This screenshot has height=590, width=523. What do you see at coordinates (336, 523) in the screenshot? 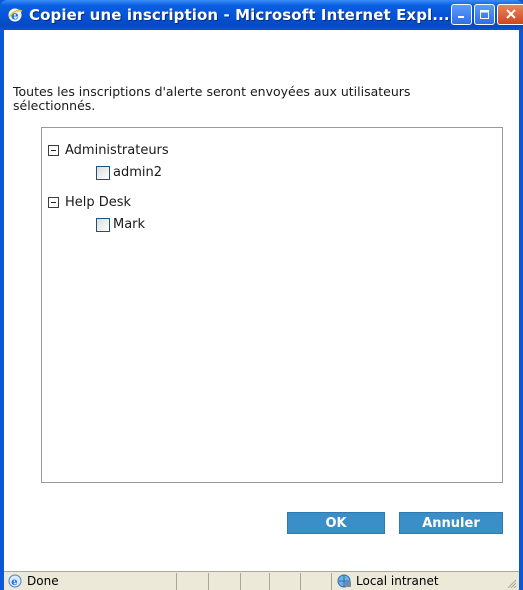
I see `ok-button: OK` at bounding box center [336, 523].